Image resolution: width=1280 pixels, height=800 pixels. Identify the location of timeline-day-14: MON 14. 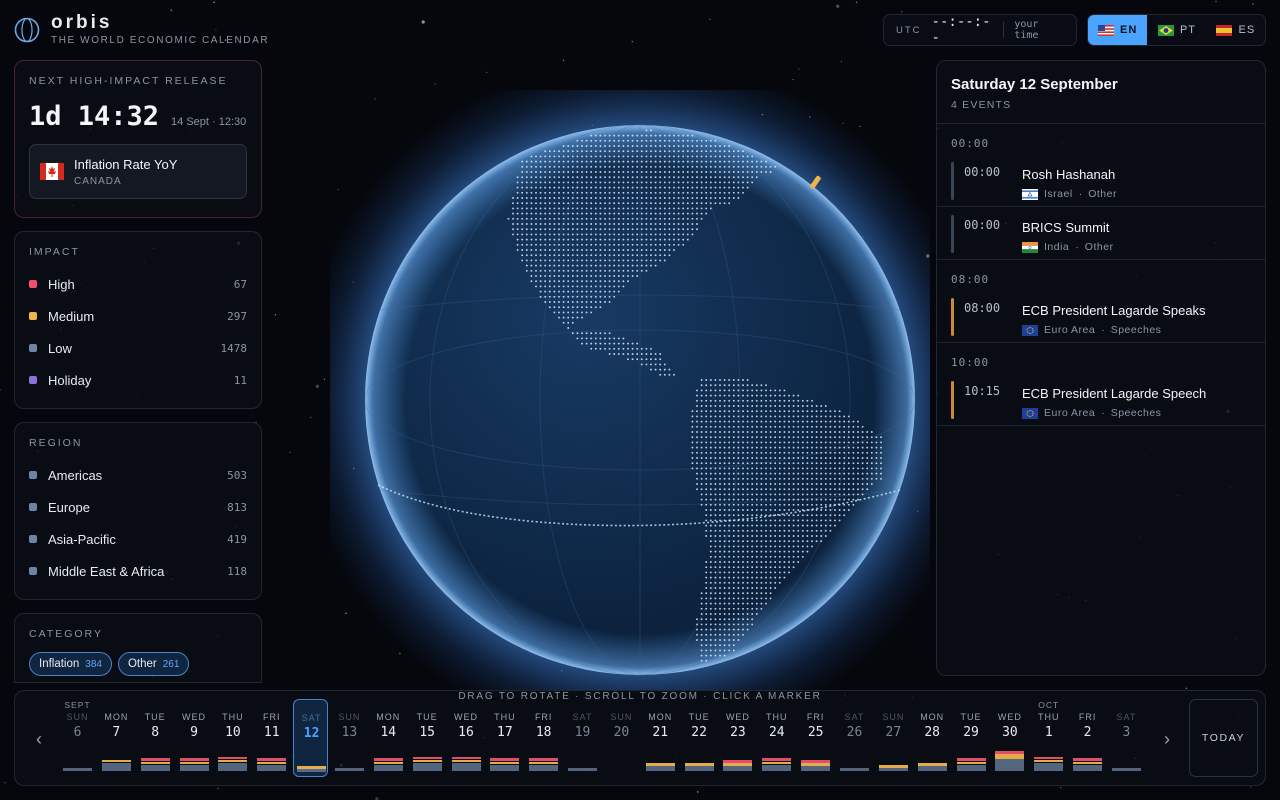
(388, 738).